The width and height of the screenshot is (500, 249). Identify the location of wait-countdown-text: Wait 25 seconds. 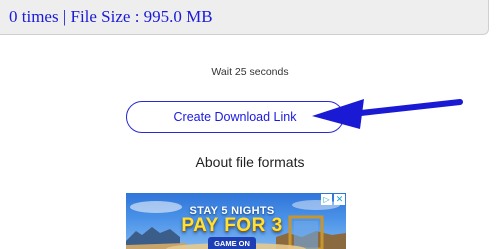
(250, 72).